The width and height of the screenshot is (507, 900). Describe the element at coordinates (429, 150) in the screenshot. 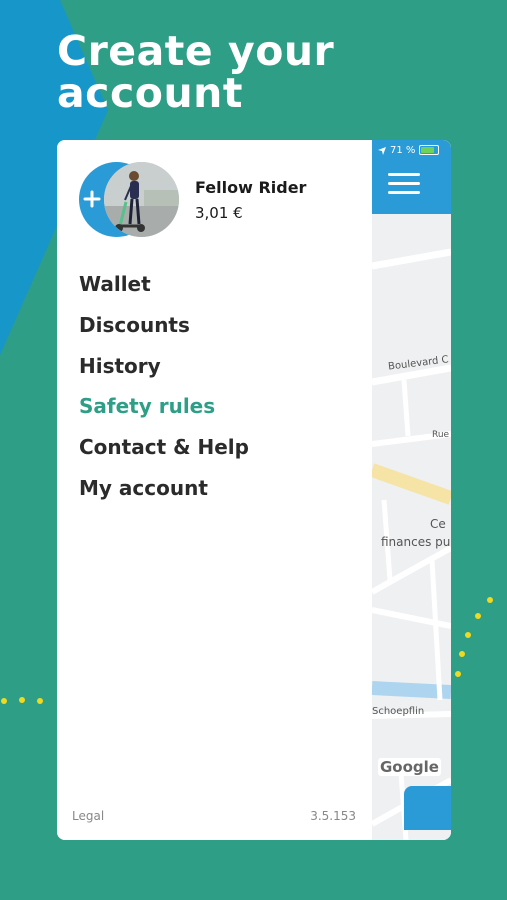

I see `battery-icon` at that location.